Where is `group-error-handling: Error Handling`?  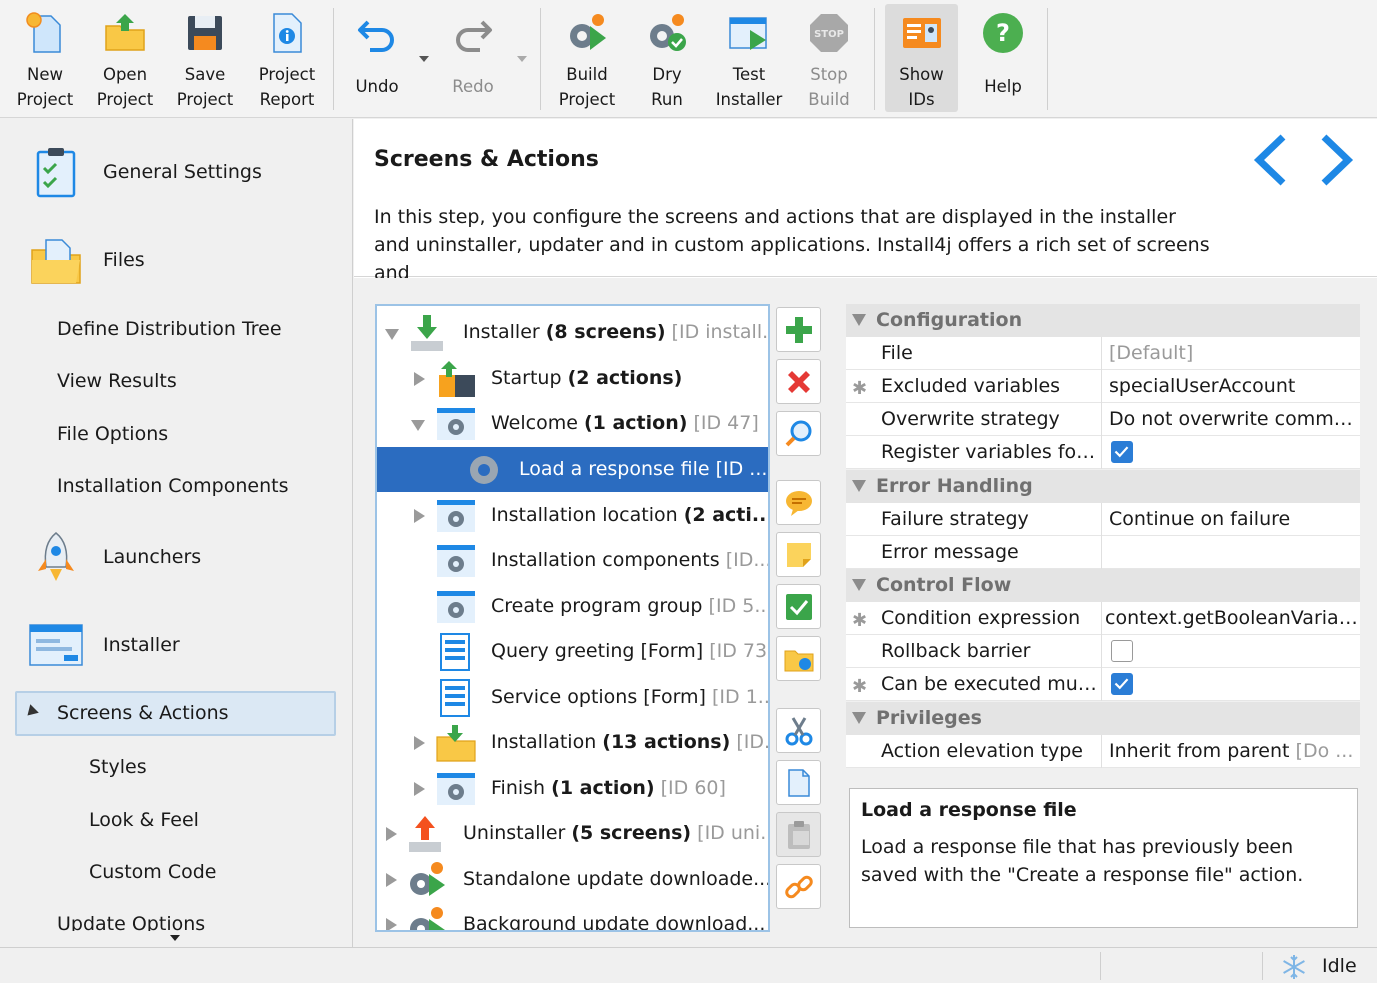 group-error-handling: Error Handling is located at coordinates (1103, 486).